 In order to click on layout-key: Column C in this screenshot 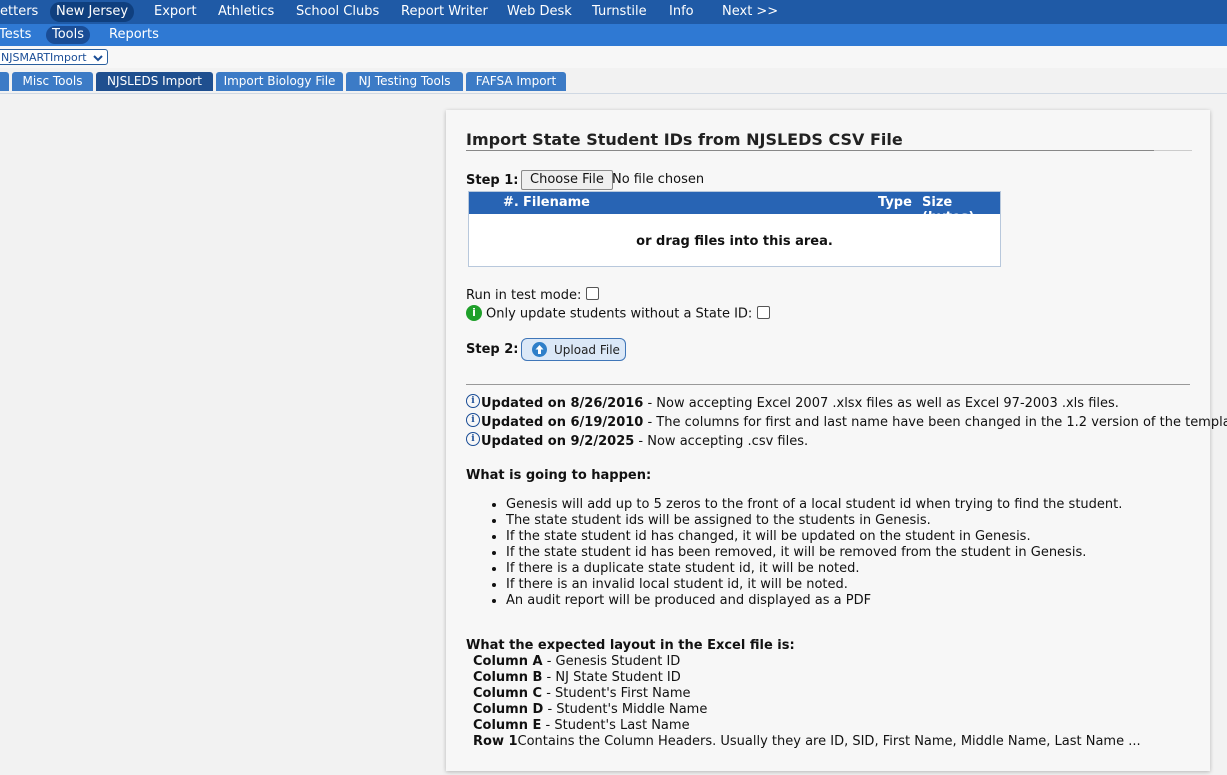, I will do `click(508, 693)`.